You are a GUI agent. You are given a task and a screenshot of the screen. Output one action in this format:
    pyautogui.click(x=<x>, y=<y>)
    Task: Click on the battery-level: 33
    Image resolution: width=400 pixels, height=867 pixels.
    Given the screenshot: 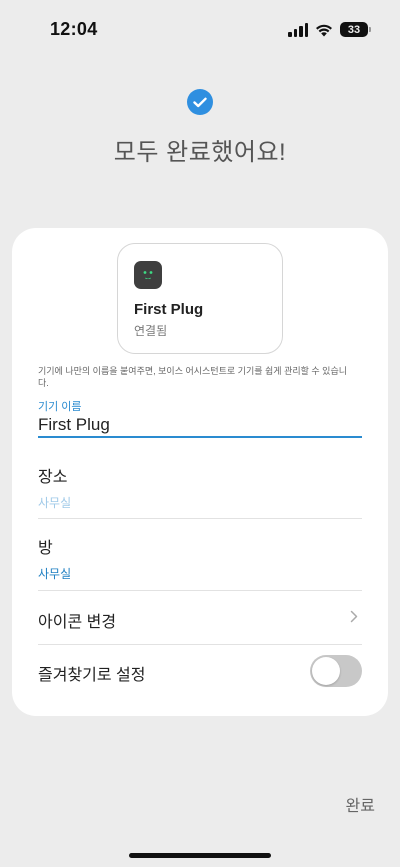 What is the action you would take?
    pyautogui.click(x=354, y=29)
    